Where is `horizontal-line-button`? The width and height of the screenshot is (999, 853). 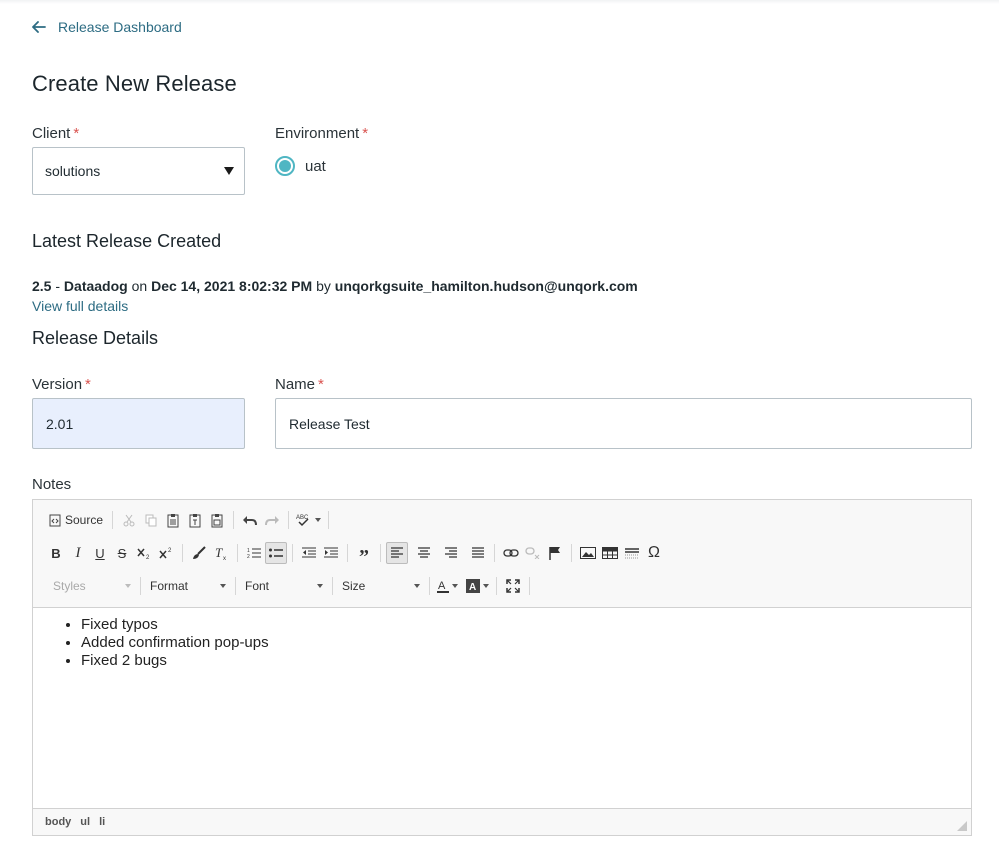
horizontal-line-button is located at coordinates (632, 553).